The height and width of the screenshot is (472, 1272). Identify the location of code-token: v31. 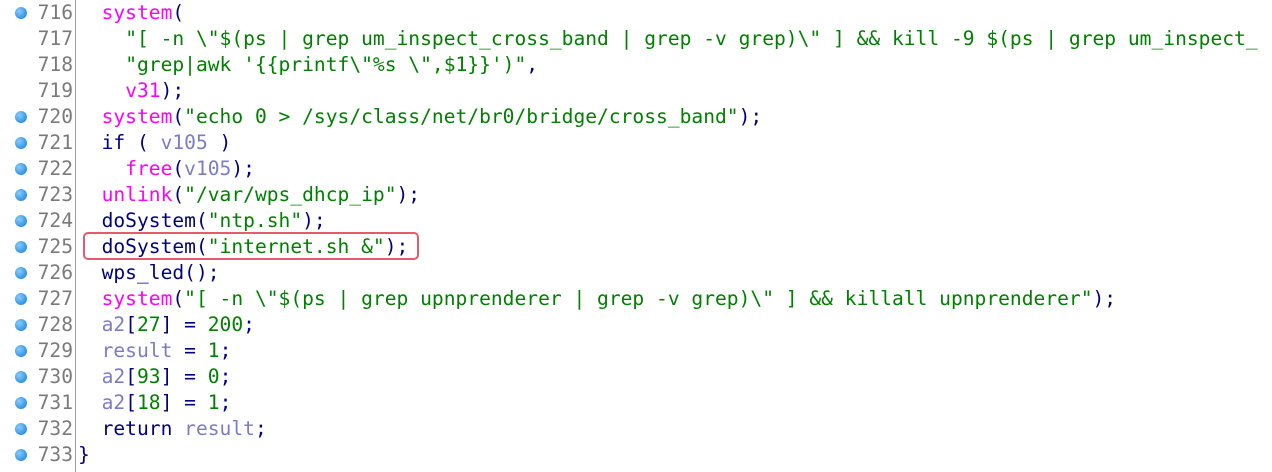
(143, 90).